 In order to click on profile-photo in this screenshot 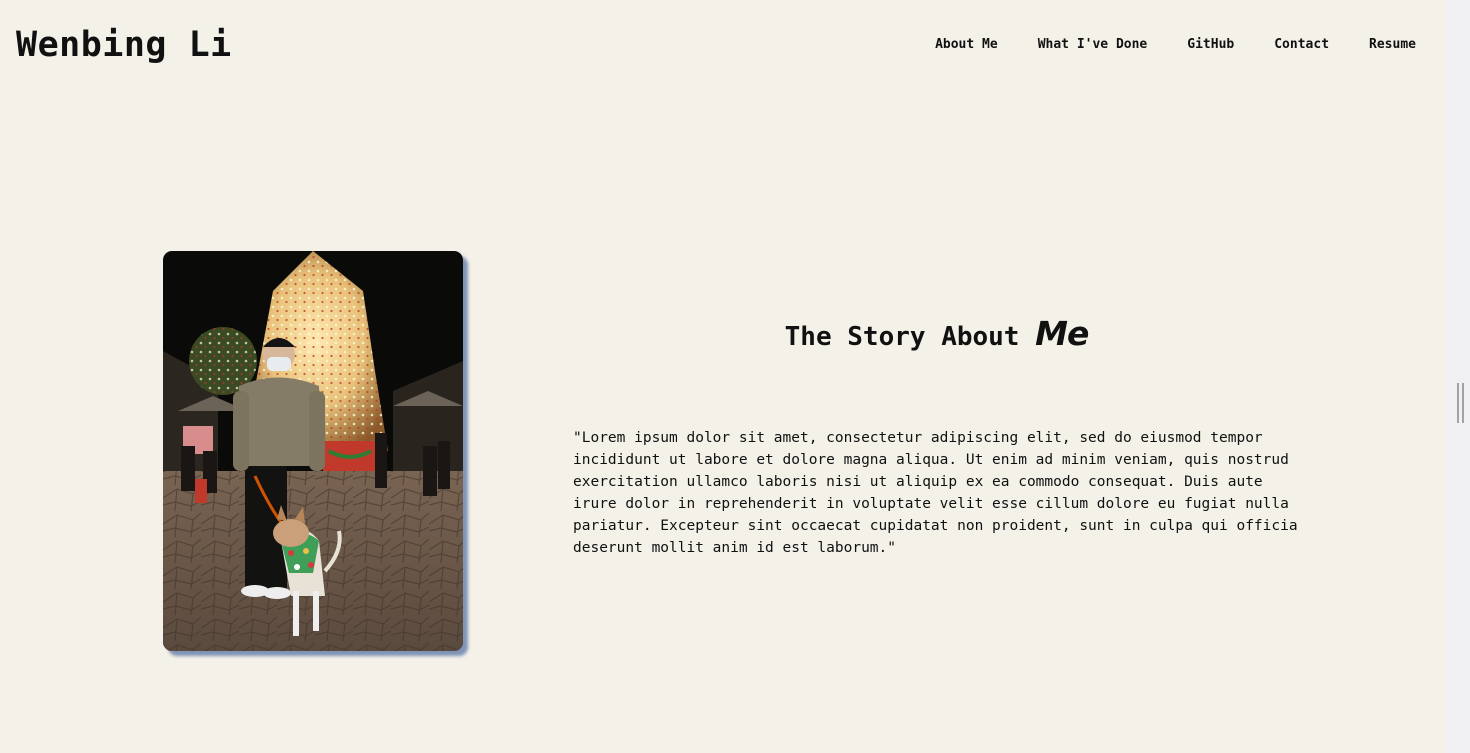, I will do `click(313, 451)`.